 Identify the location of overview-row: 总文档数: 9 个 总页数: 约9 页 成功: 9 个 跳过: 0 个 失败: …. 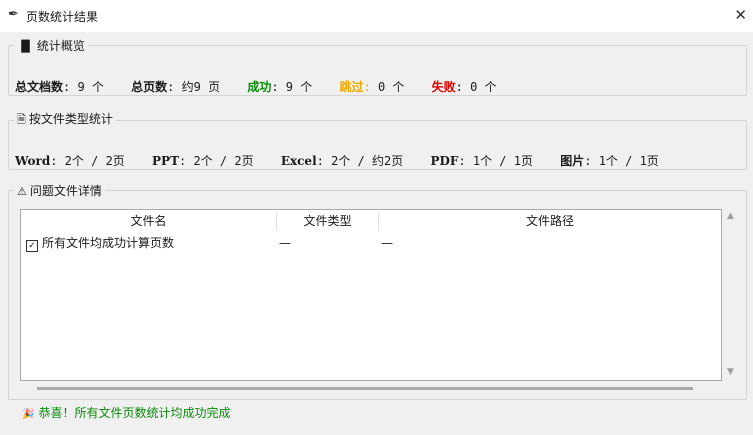
(256, 87).